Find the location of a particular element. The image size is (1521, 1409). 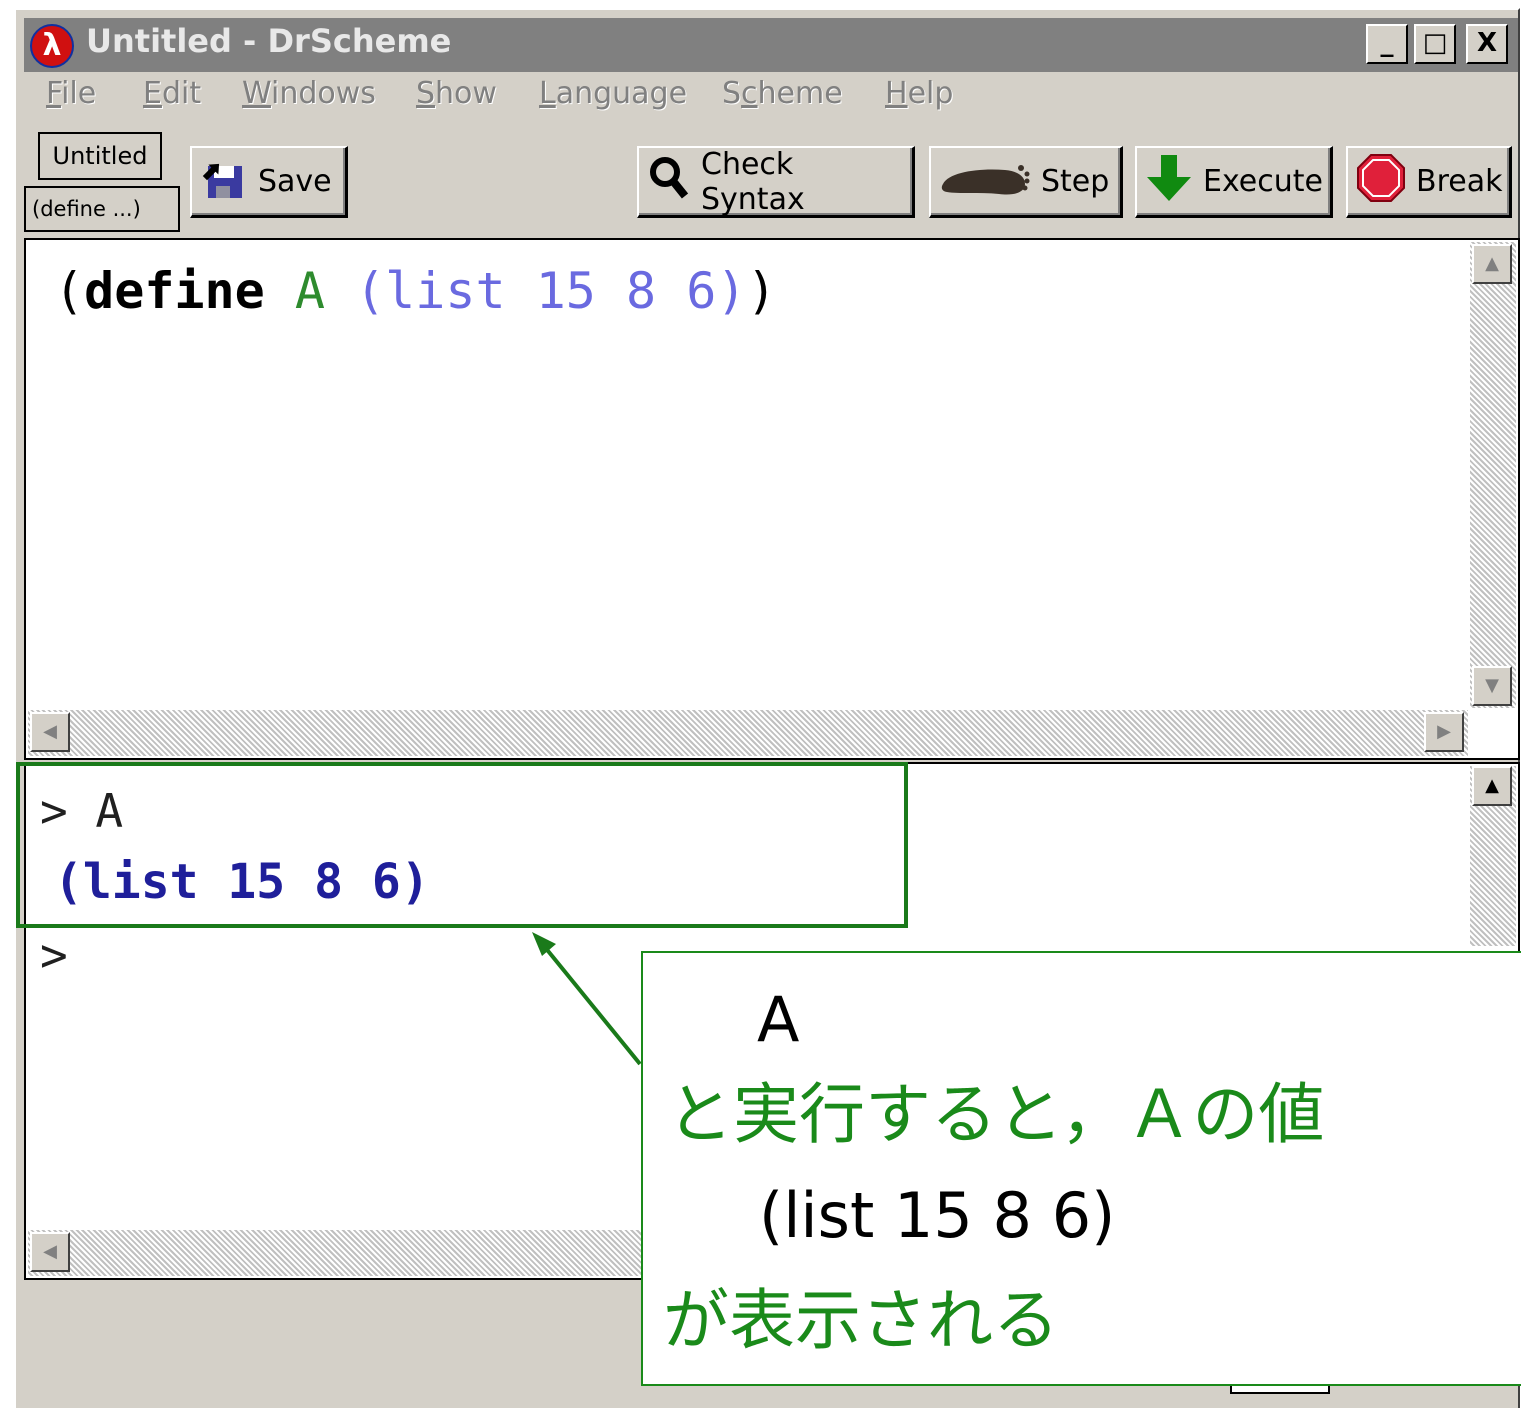

callout-line-list: (list 15 8 6) is located at coordinates (937, 1215).